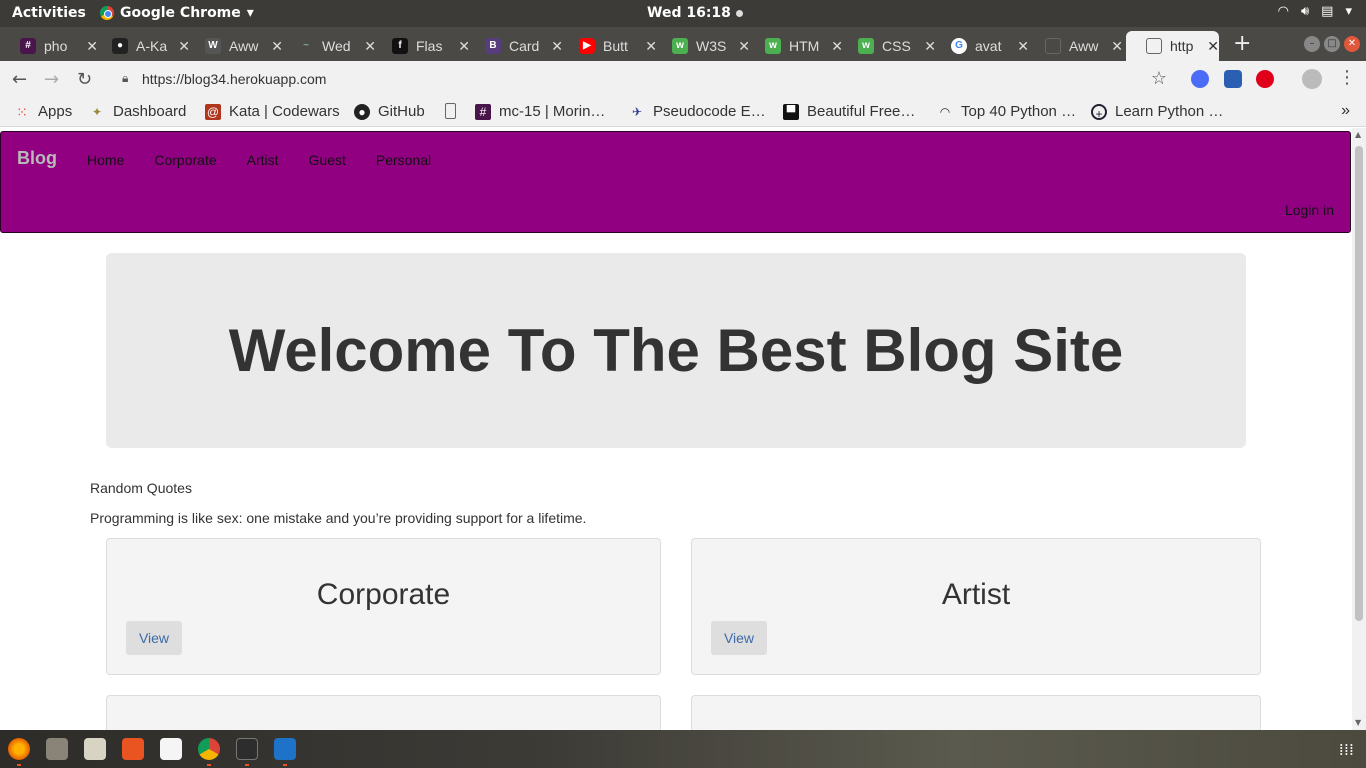  What do you see at coordinates (896, 46) in the screenshot?
I see `tab-title: CSS` at bounding box center [896, 46].